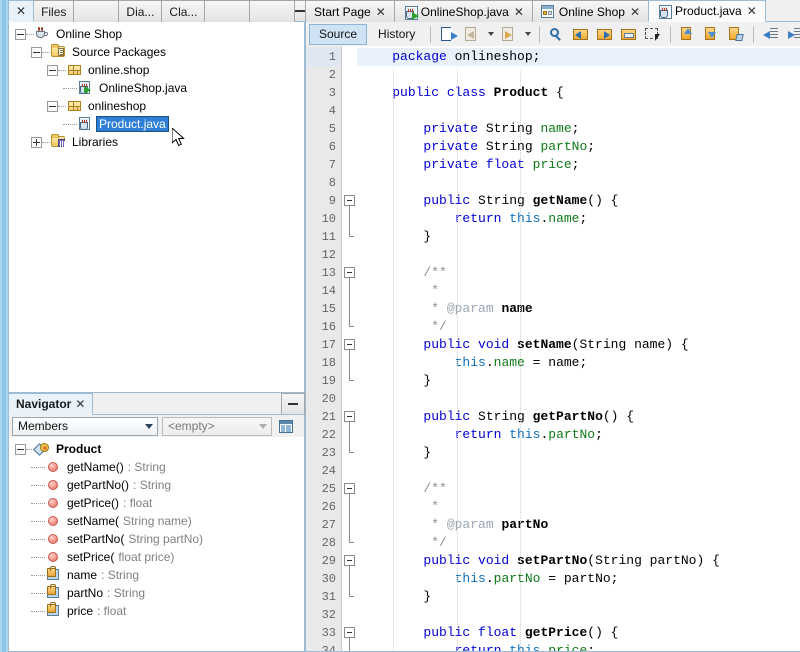 This screenshot has height=652, width=800. Describe the element at coordinates (156, 557) in the screenshot. I see `navigator-node-setprice: setPrice( float price)` at that location.